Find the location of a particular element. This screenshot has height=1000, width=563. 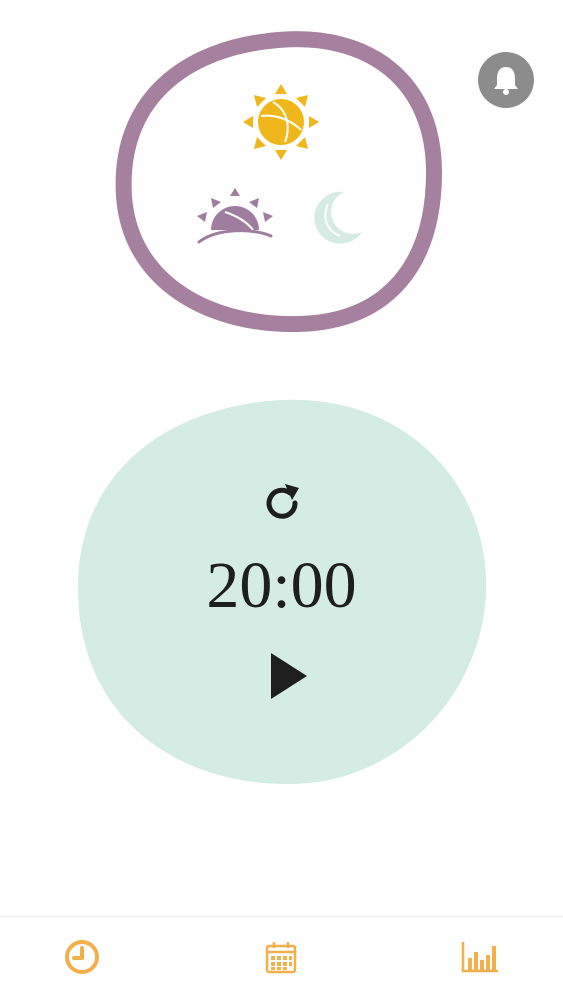

moon-icon is located at coordinates (338, 217).